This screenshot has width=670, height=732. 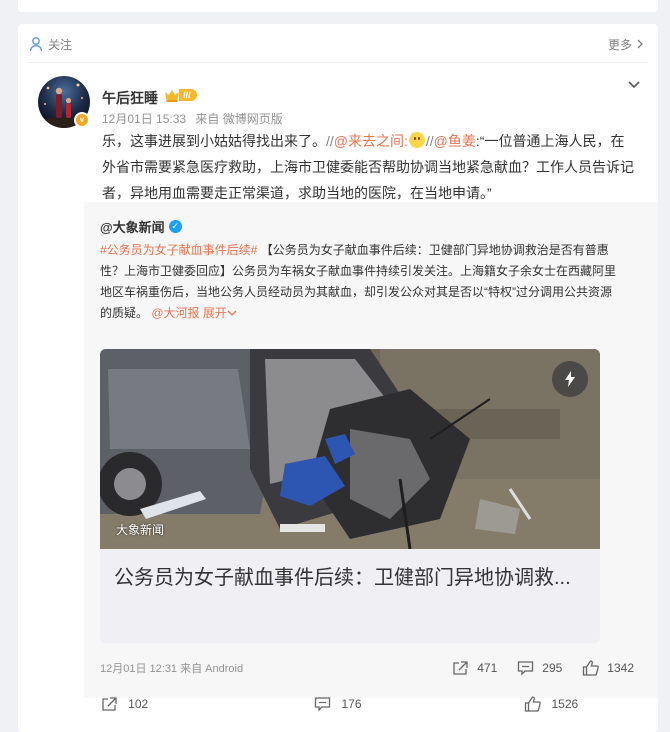 What do you see at coordinates (212, 669) in the screenshot?
I see `repost-source: 来自 Android` at bounding box center [212, 669].